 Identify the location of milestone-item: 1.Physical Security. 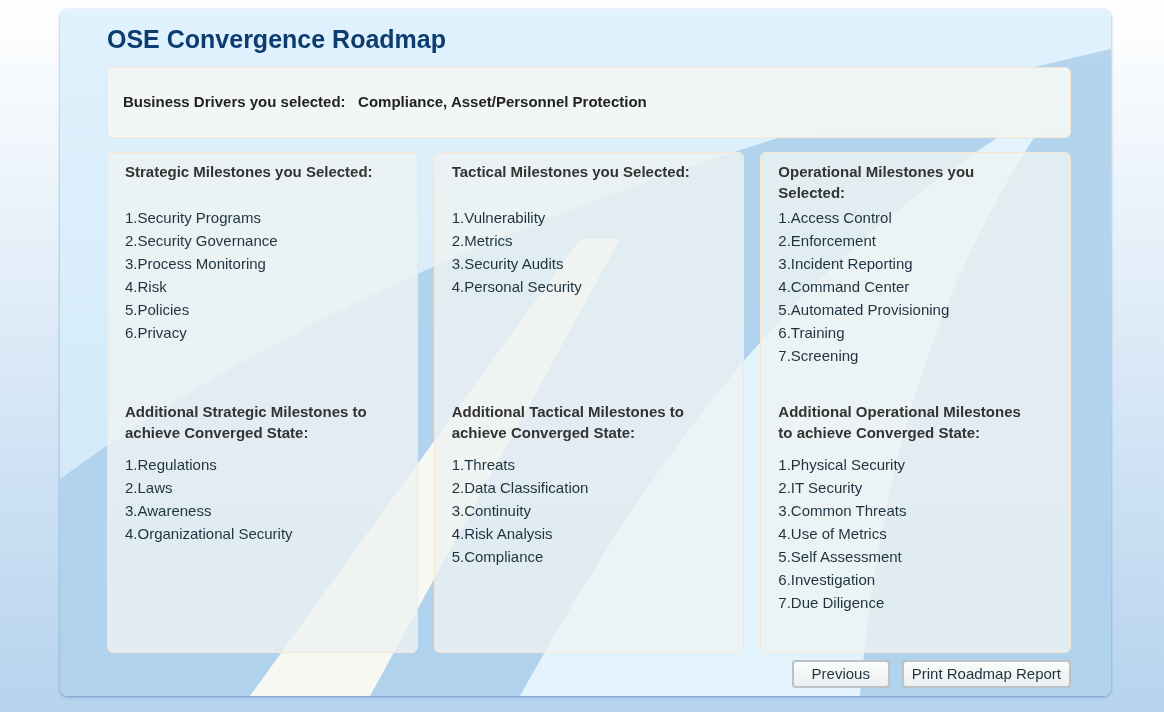
(842, 465).